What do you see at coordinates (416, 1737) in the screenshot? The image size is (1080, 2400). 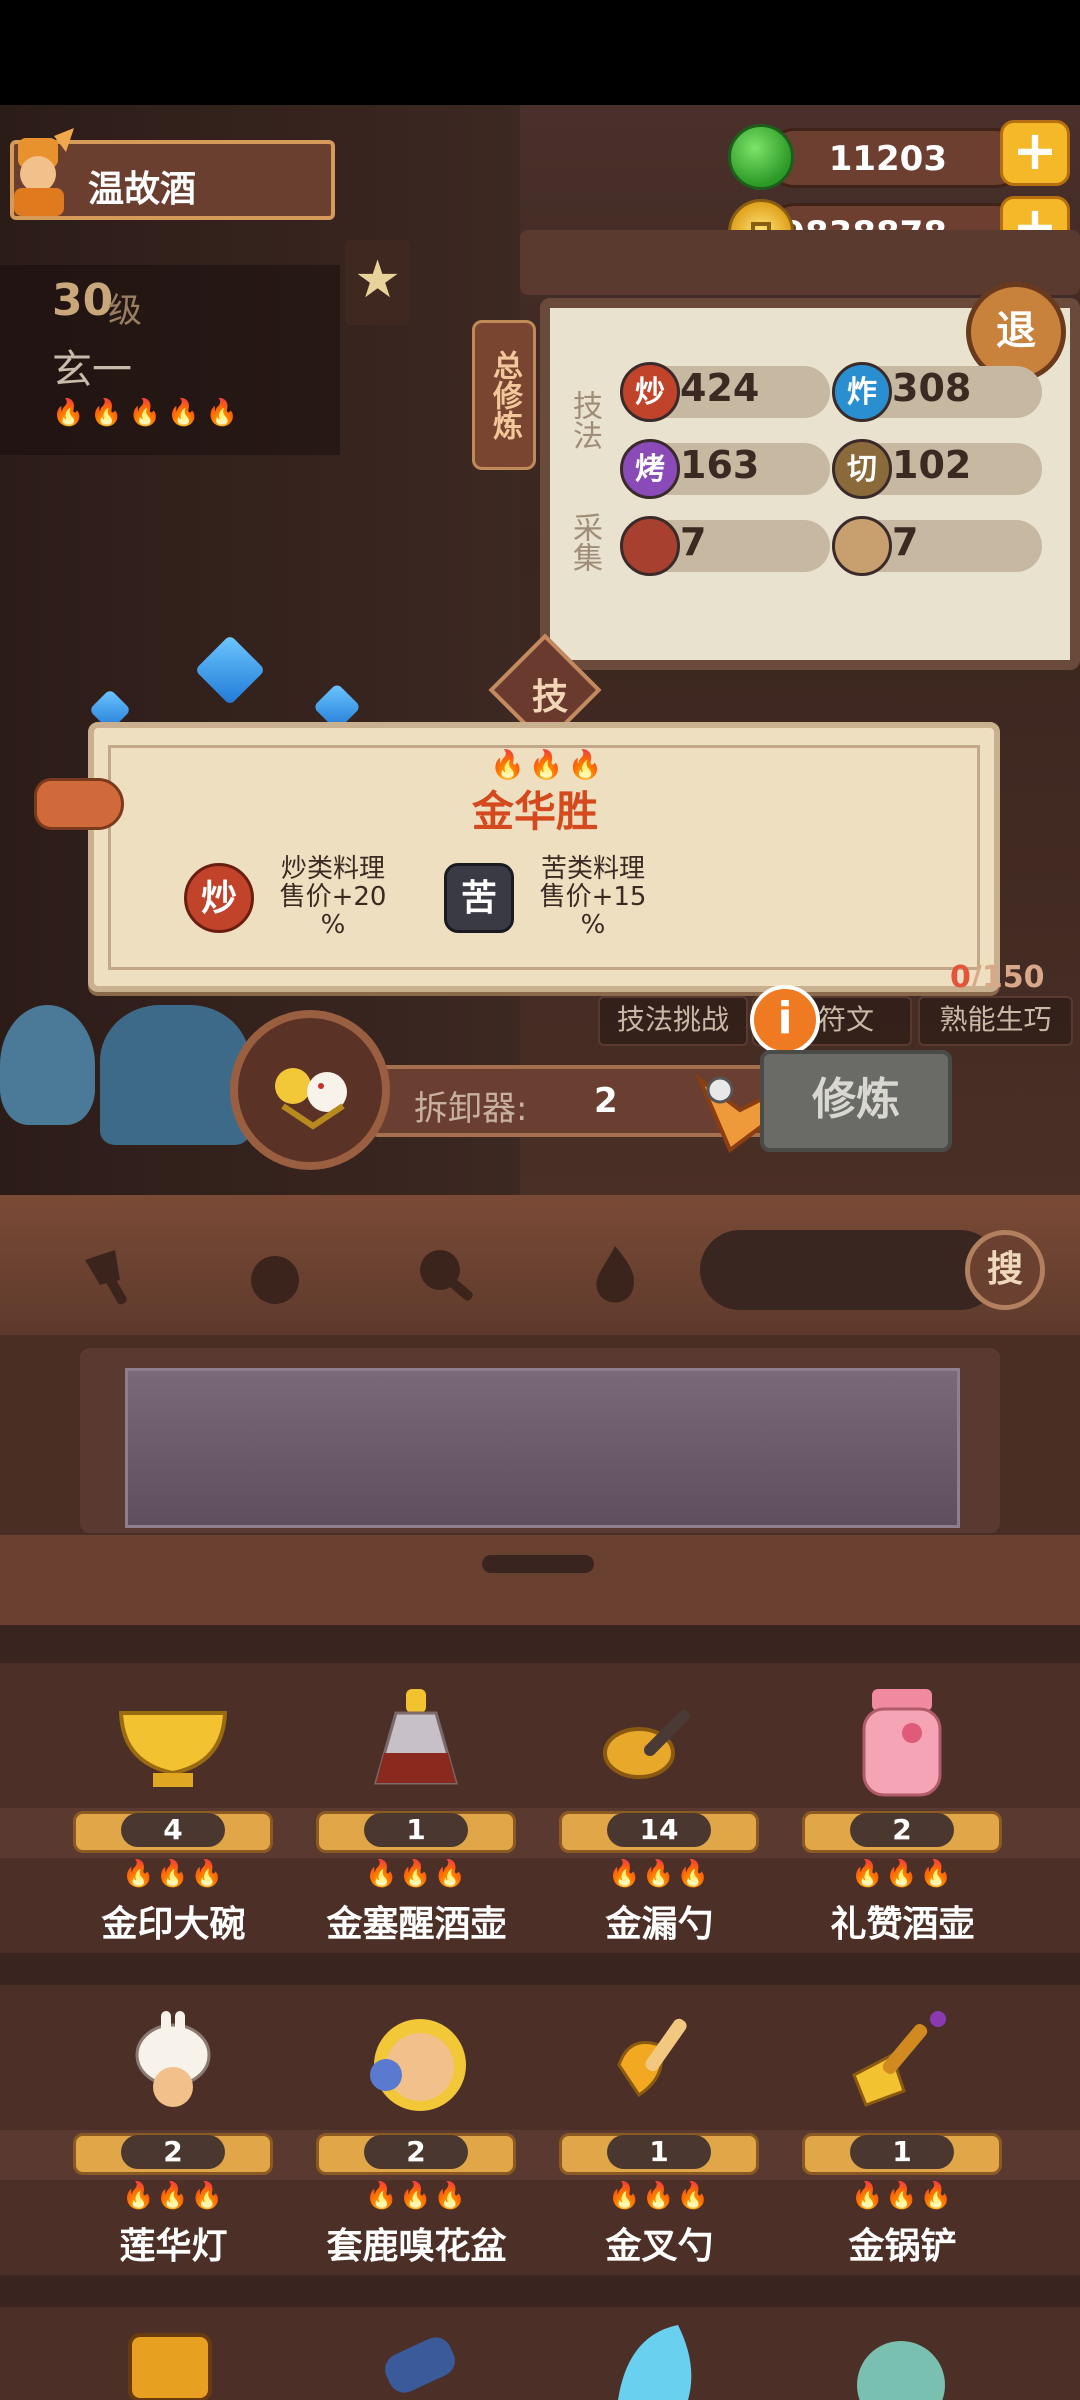 I see `wine-decanter-icon` at bounding box center [416, 1737].